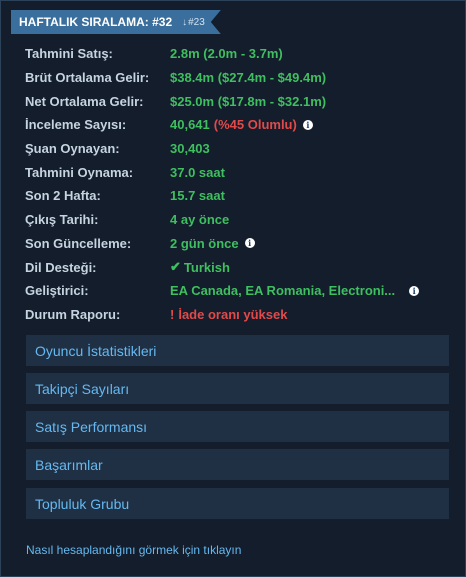 The height and width of the screenshot is (577, 466). I want to click on stat-value: ✔ Turkish, so click(200, 267).